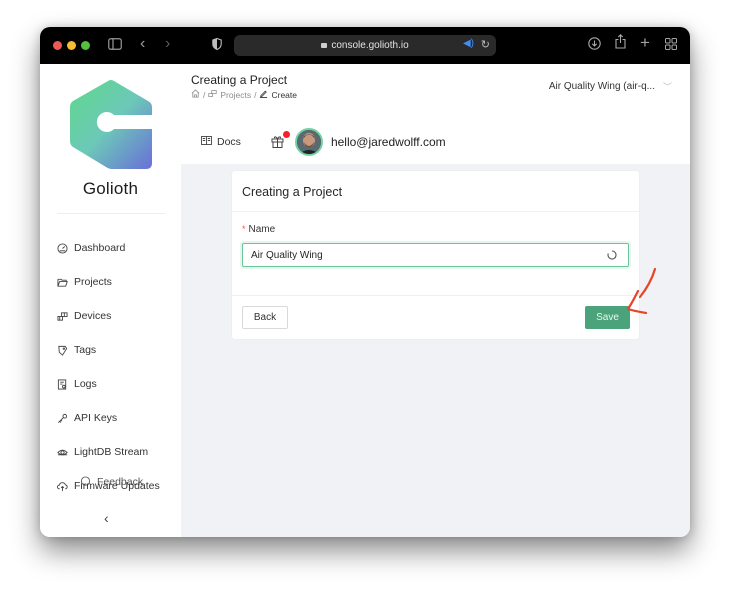 The image size is (730, 590). Describe the element at coordinates (62, 384) in the screenshot. I see `logs-icon` at that location.